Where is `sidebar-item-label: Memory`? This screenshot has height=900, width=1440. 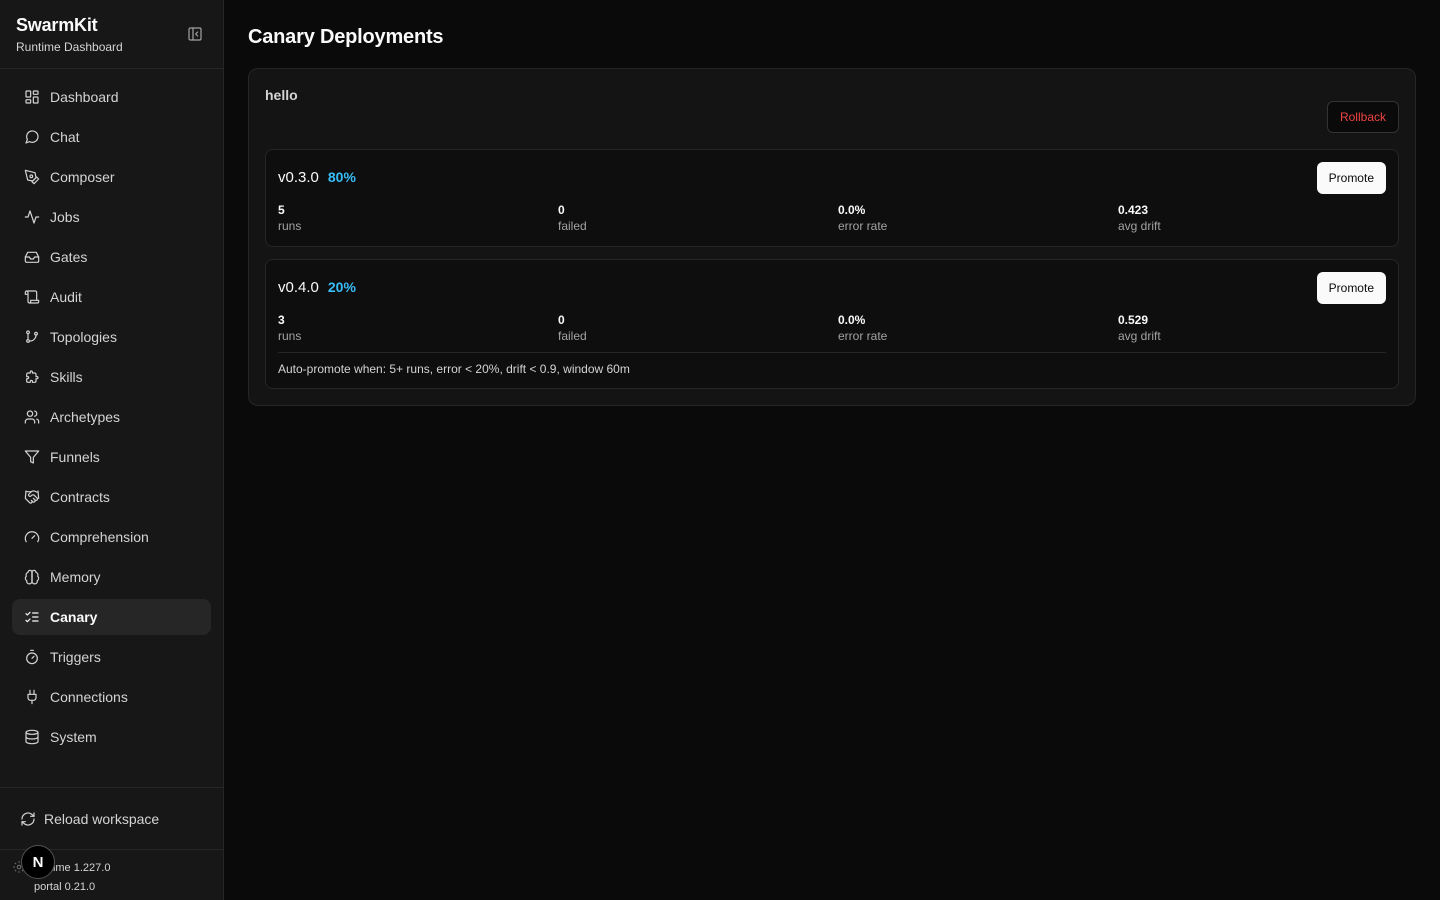 sidebar-item-label: Memory is located at coordinates (75, 577).